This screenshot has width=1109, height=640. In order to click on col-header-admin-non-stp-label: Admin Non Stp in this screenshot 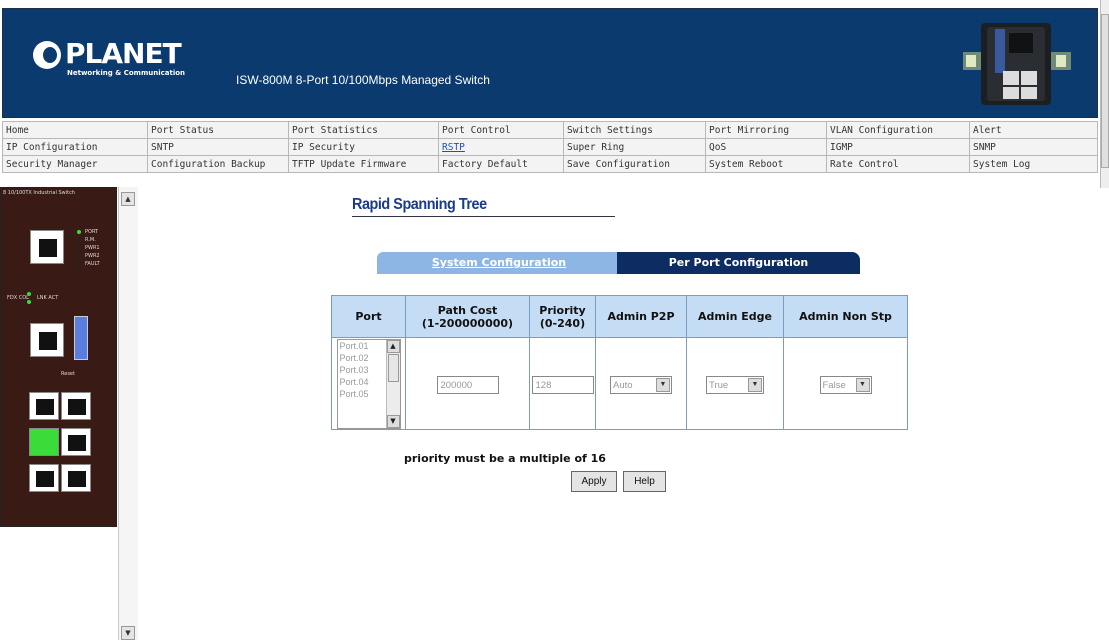, I will do `click(845, 316)`.